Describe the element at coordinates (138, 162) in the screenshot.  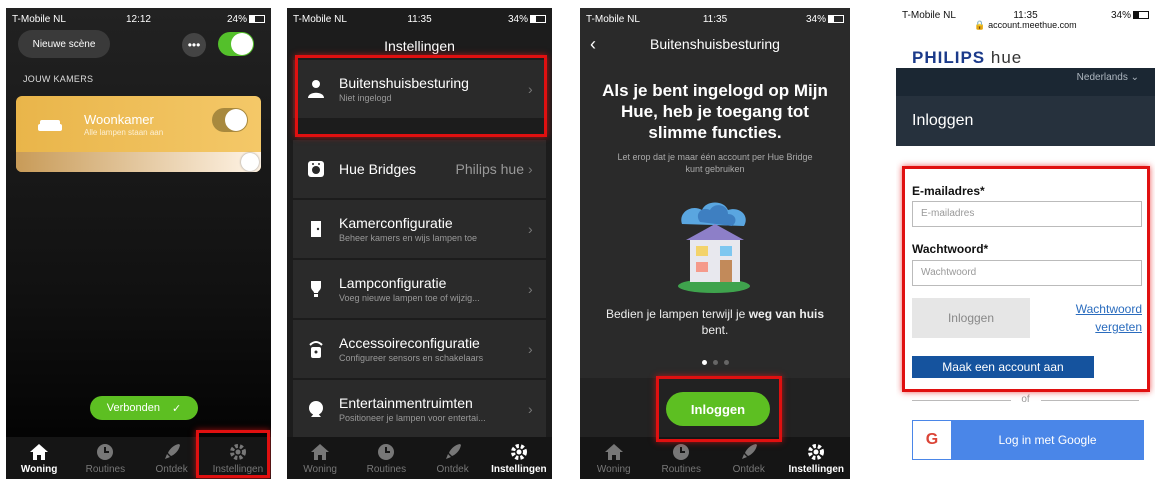
I see `brightness-slider` at that location.